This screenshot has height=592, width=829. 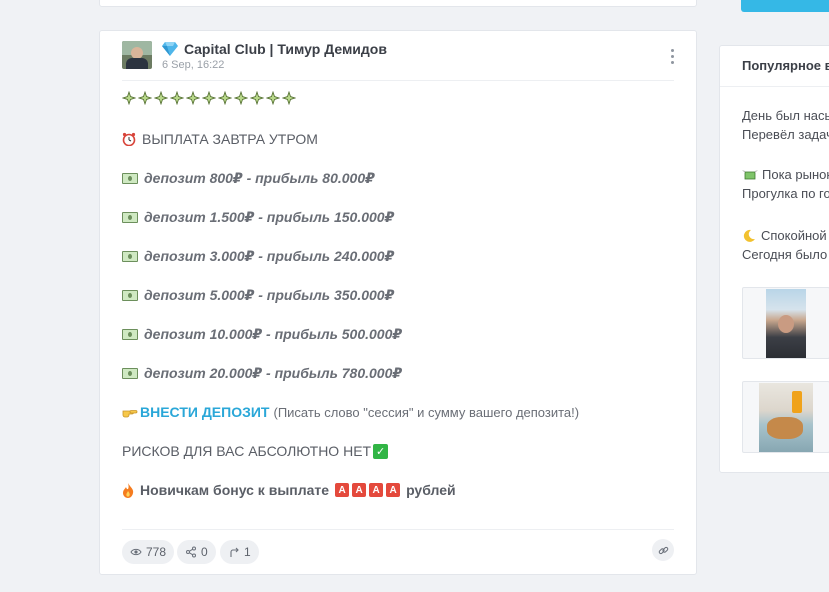 I want to click on tier-line: депозит 5.000₽ - прибыль 350.000₽, so click(x=258, y=295).